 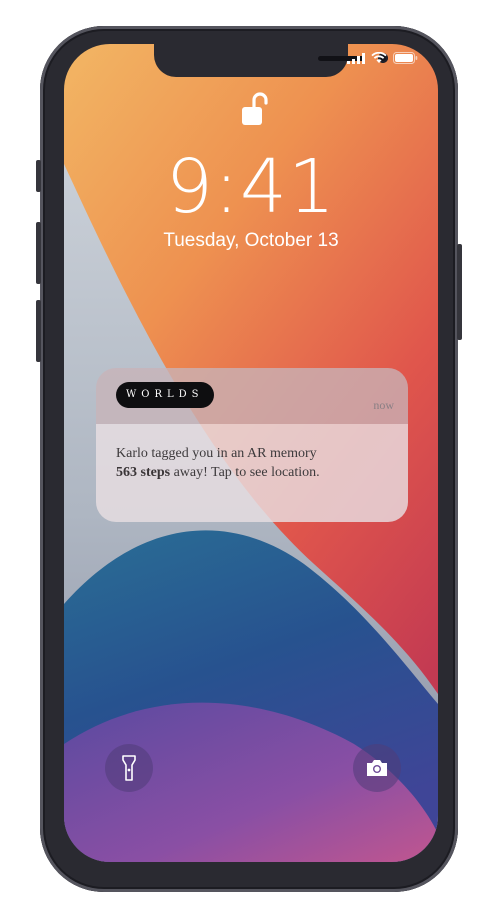 What do you see at coordinates (165, 395) in the screenshot?
I see `app-name-badge: WORLDS` at bounding box center [165, 395].